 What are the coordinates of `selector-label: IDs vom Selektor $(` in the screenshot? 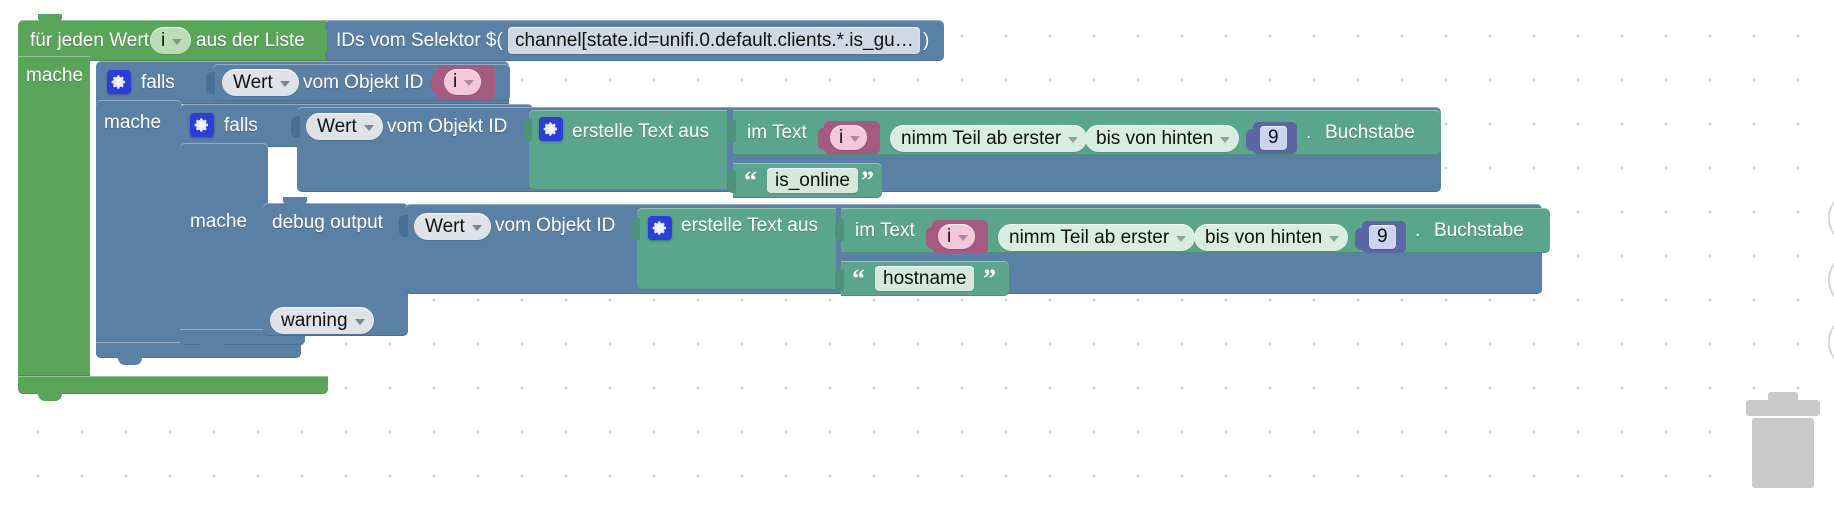 It's located at (419, 40).